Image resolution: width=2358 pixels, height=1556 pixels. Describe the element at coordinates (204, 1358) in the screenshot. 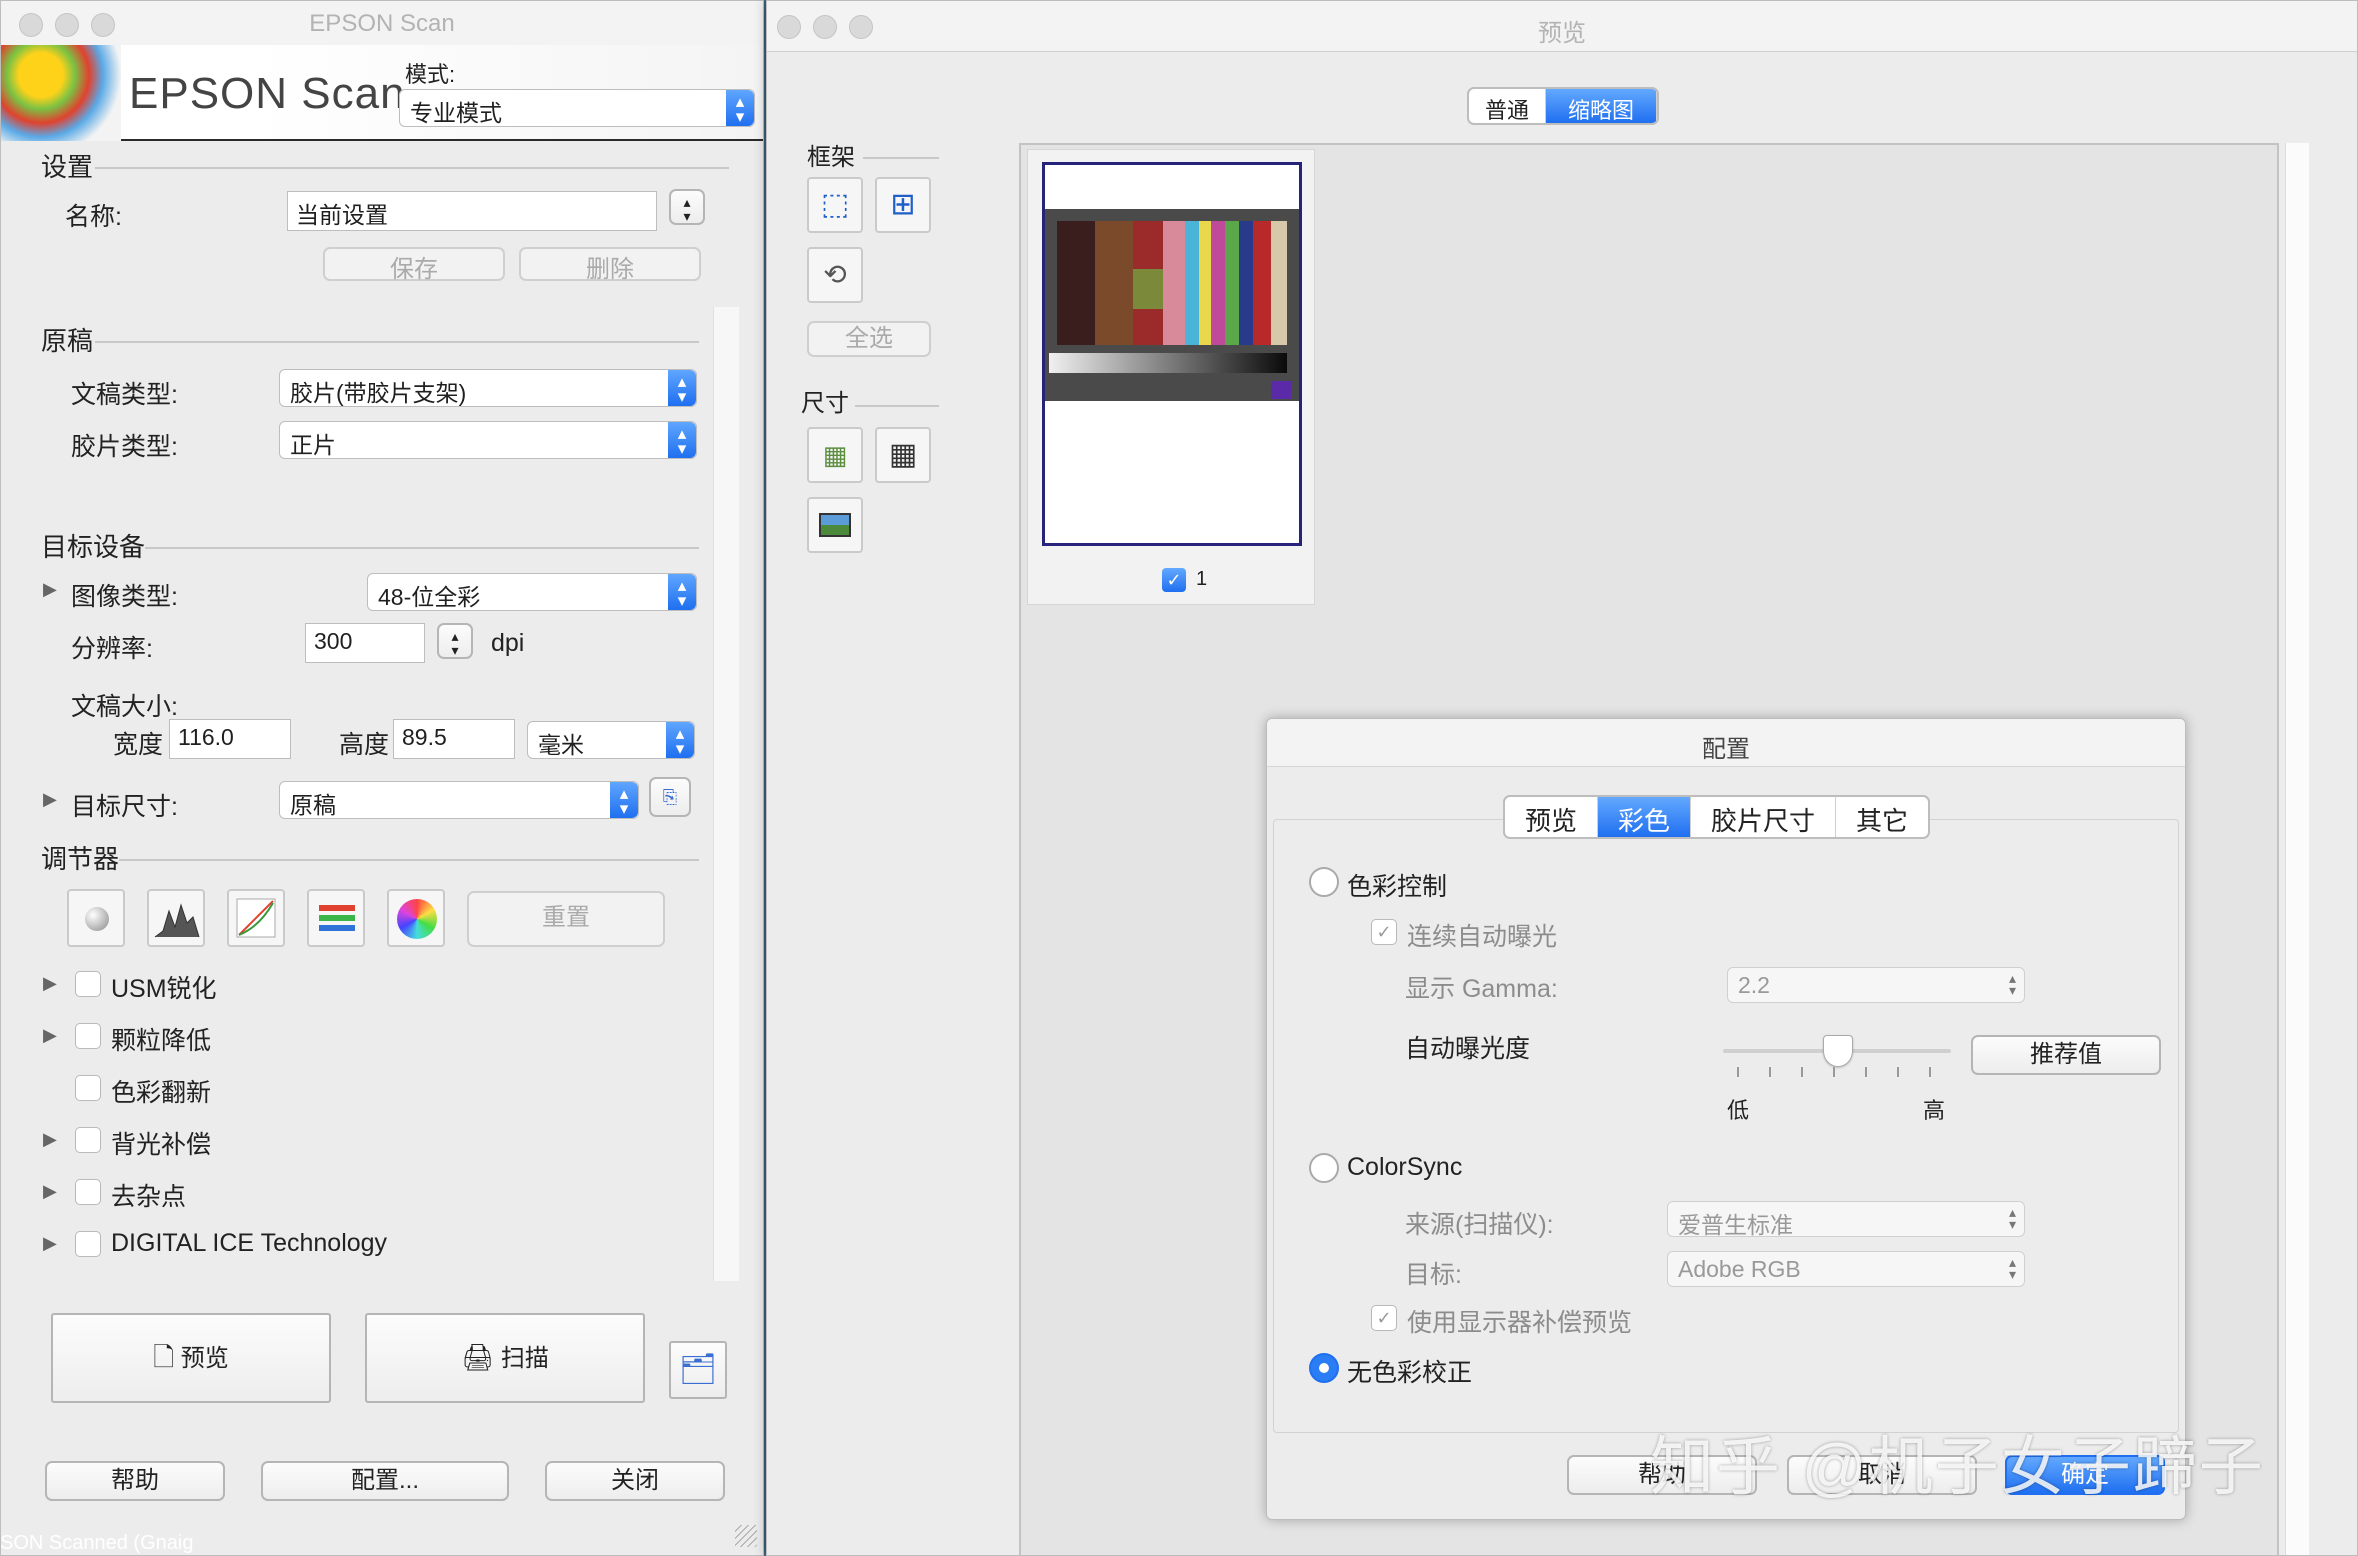

I see `preview-button-label: 预览` at that location.